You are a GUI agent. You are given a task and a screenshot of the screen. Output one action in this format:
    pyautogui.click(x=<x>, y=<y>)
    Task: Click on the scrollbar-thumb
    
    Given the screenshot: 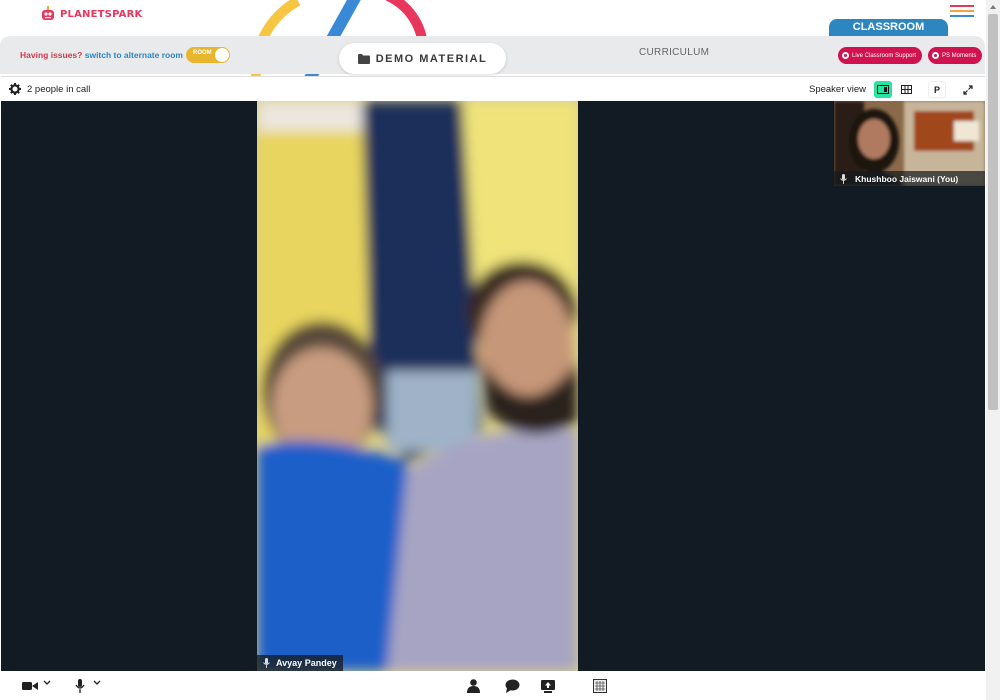 What is the action you would take?
    pyautogui.click(x=993, y=212)
    